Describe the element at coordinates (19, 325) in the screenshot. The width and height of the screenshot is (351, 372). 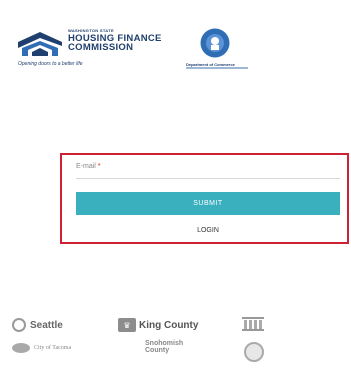
I see `seattle-seal-icon` at that location.